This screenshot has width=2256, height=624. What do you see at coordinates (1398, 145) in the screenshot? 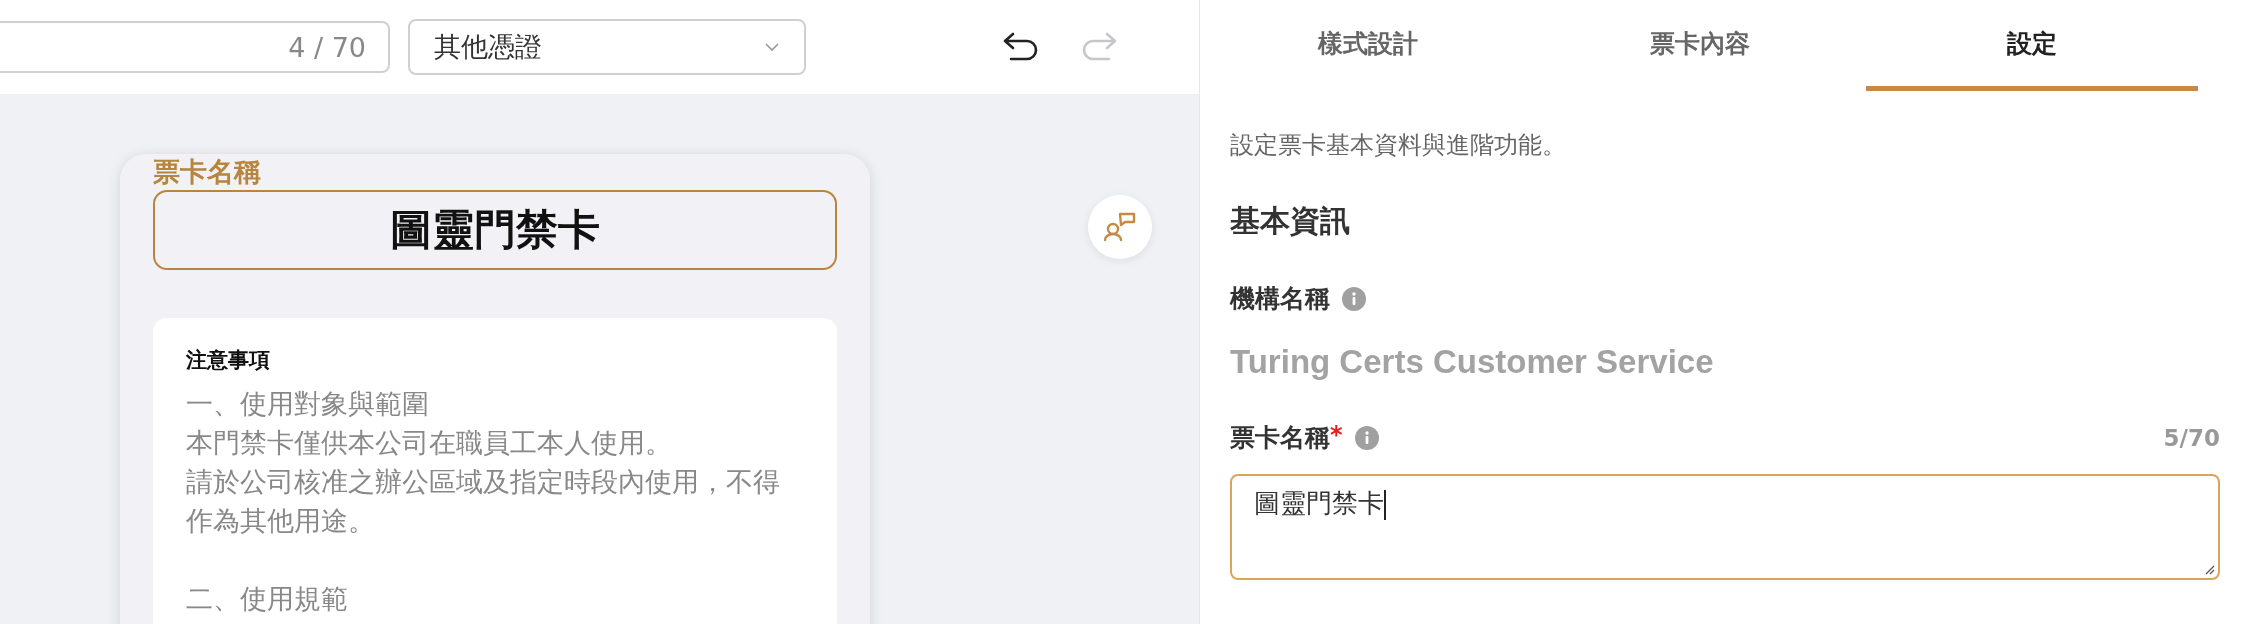
I see `description-text: 設定票卡基本資料與進階功能。` at bounding box center [1398, 145].